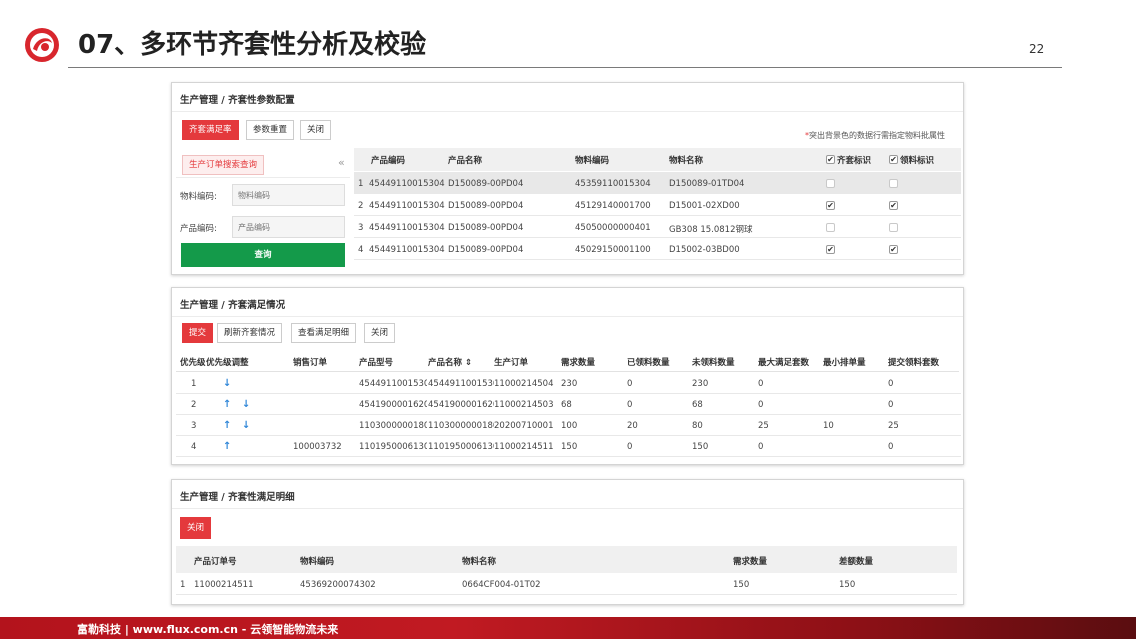  I want to click on material-name: GB308 15.0812钢球, so click(711, 230).